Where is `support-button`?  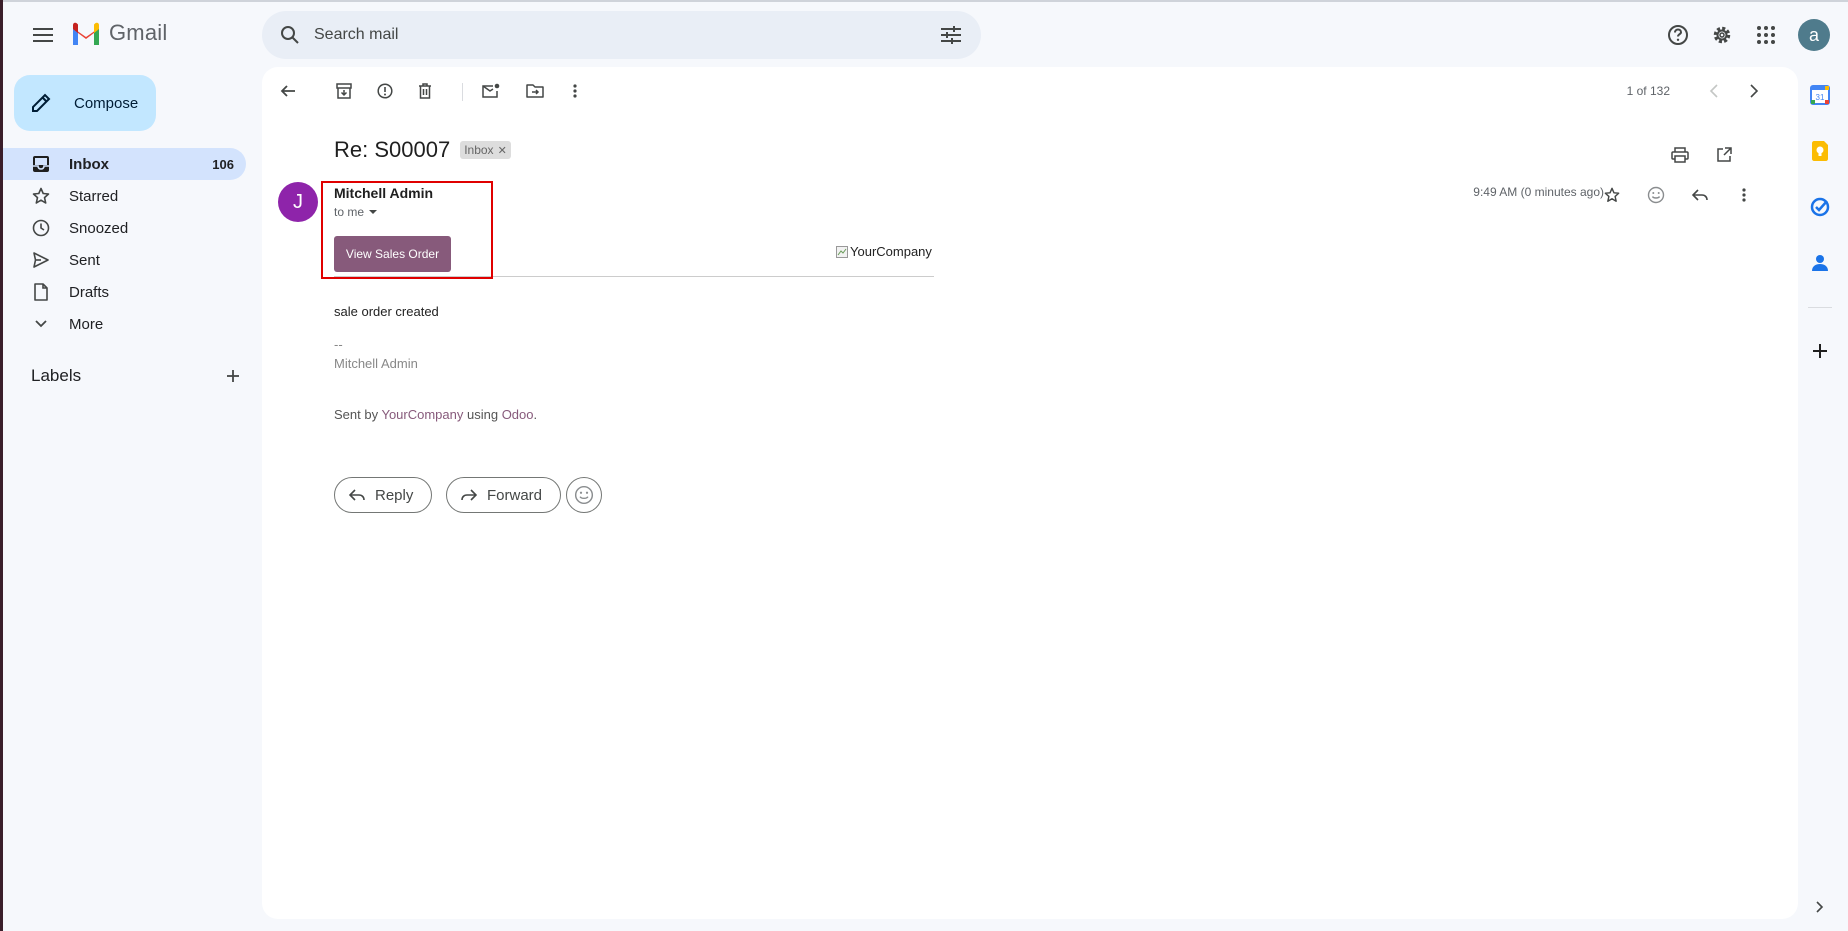 support-button is located at coordinates (1678, 35).